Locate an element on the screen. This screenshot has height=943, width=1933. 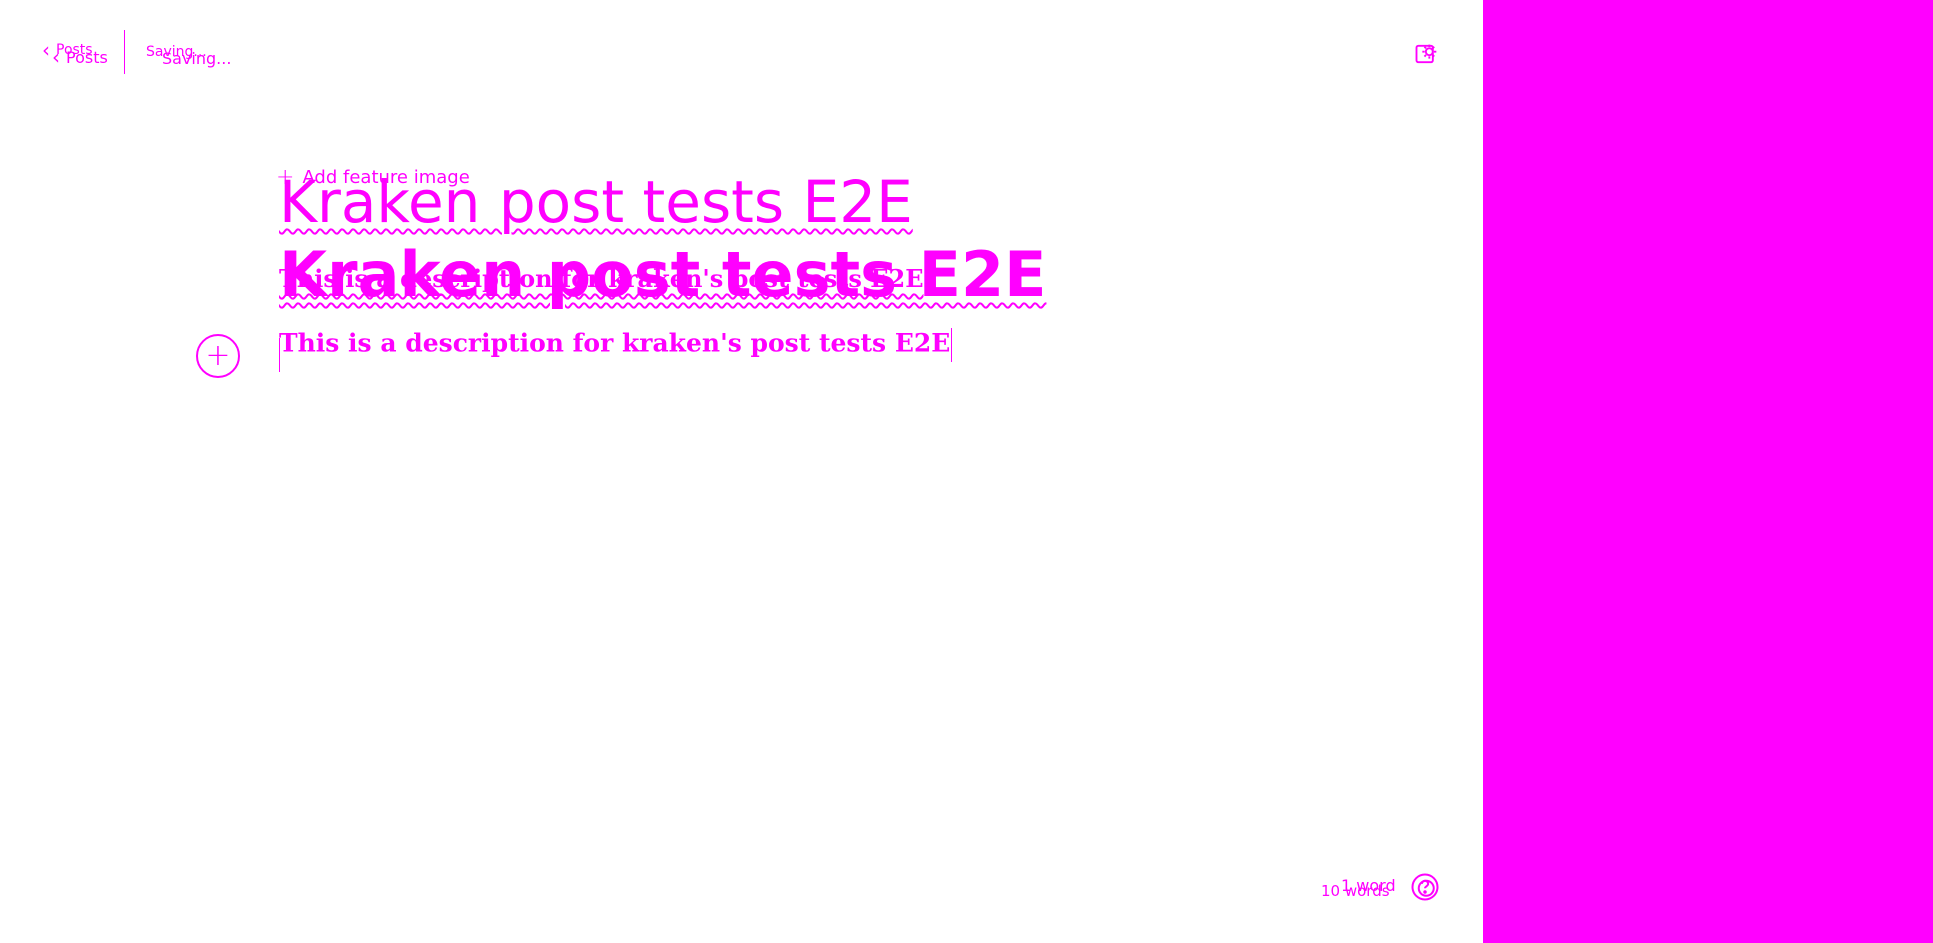
post-title-text: Kraken post tests E2E is located at coordinates (596, 202).